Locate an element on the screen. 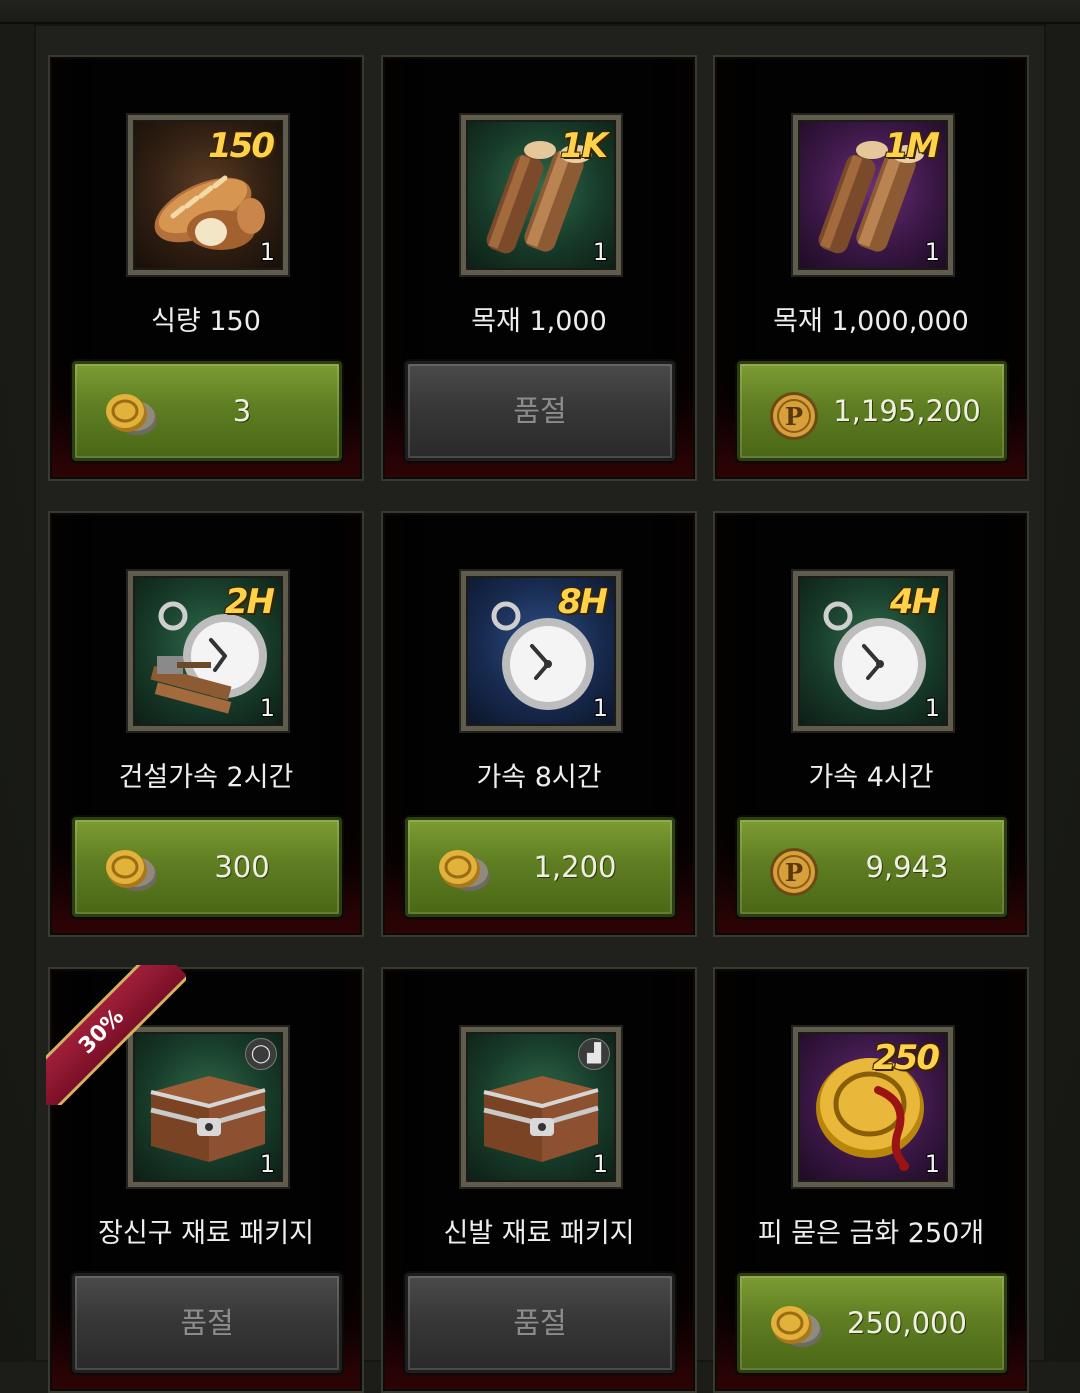 The height and width of the screenshot is (1393, 1080). buy-button: 3 is located at coordinates (207, 411).